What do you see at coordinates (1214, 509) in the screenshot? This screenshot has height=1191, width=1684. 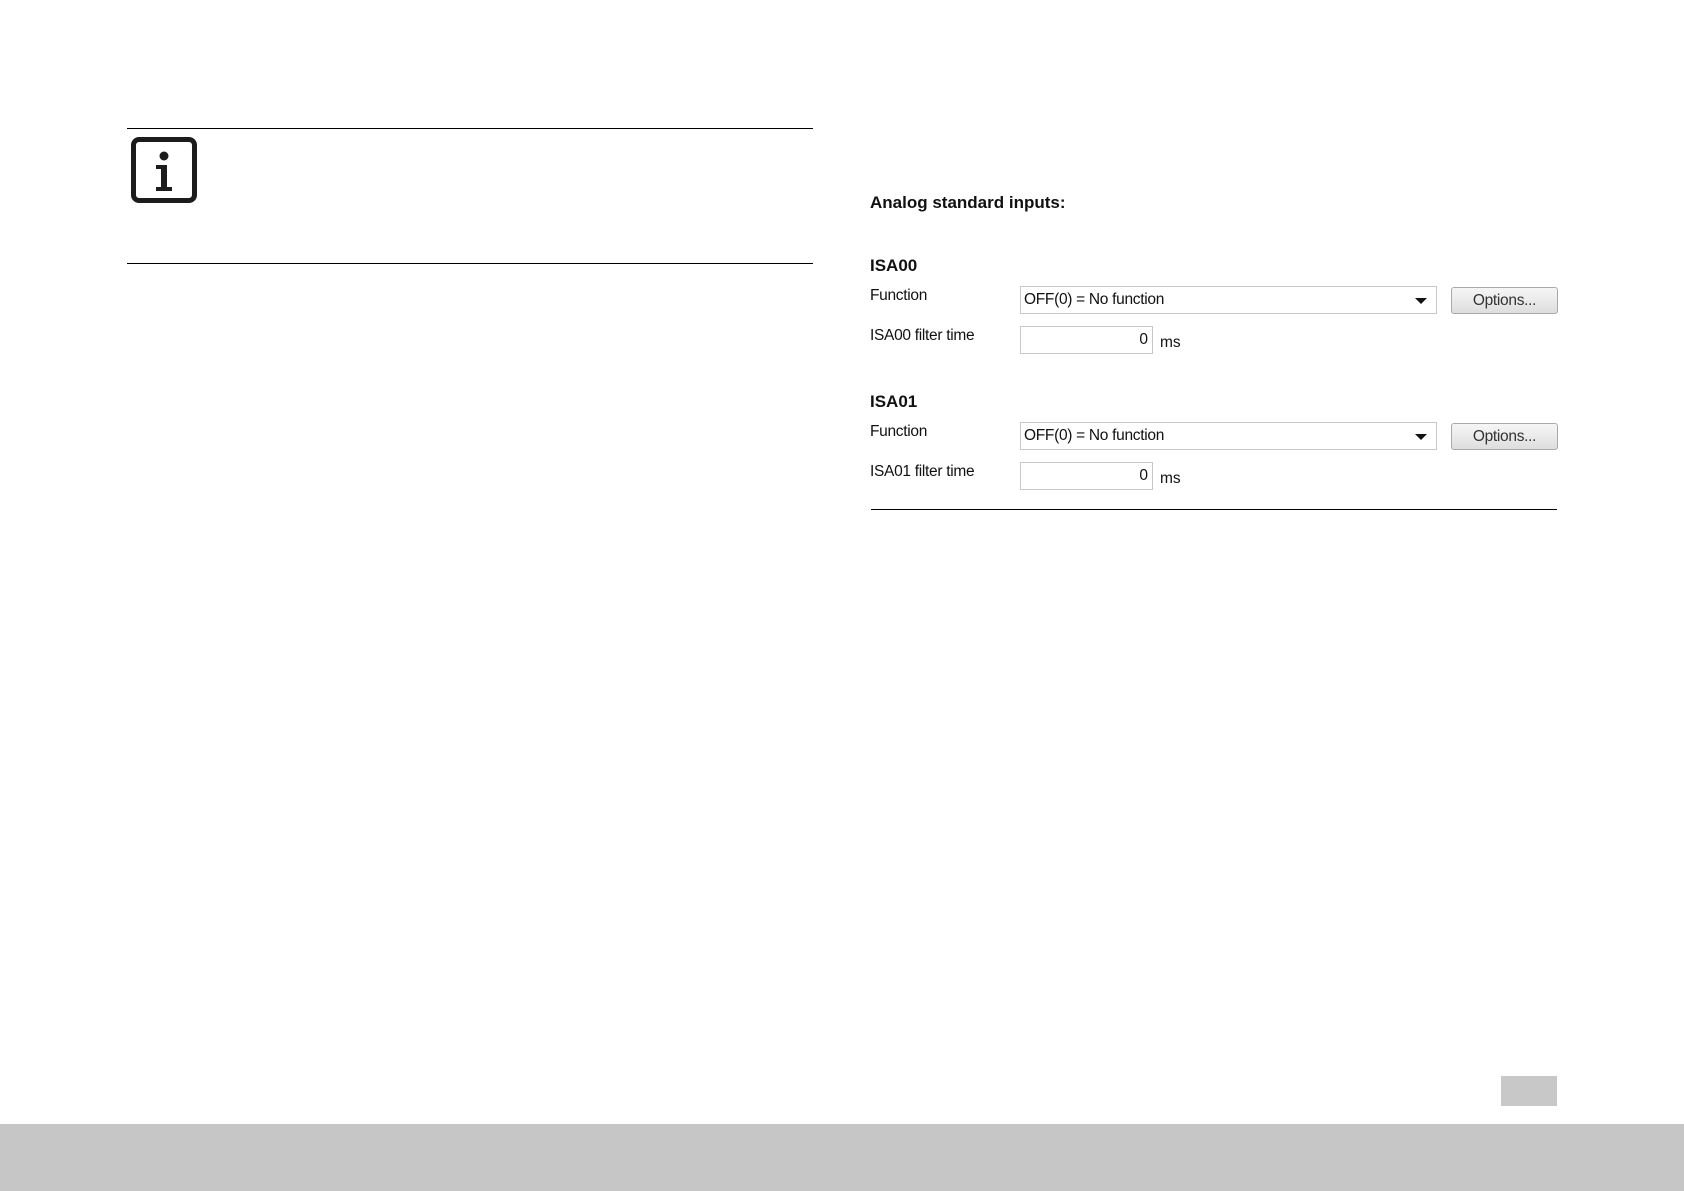 I see `panel-bottom-rule` at bounding box center [1214, 509].